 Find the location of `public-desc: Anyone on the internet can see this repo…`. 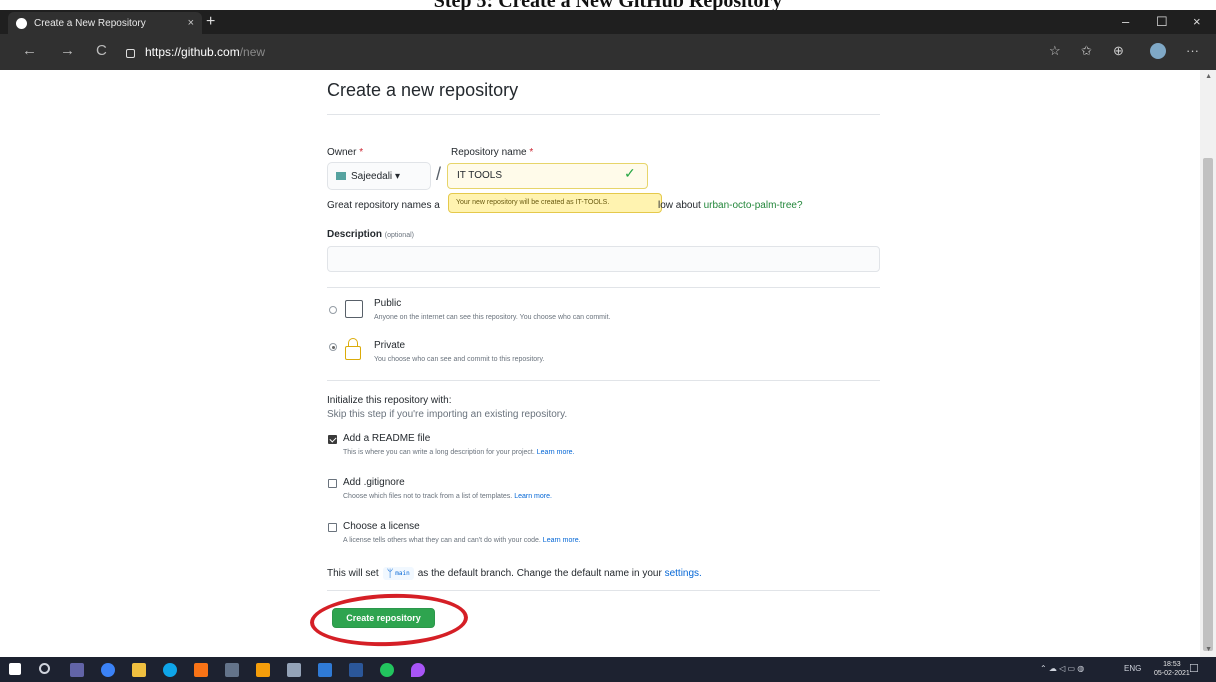

public-desc: Anyone on the internet can see this repo… is located at coordinates (492, 317).